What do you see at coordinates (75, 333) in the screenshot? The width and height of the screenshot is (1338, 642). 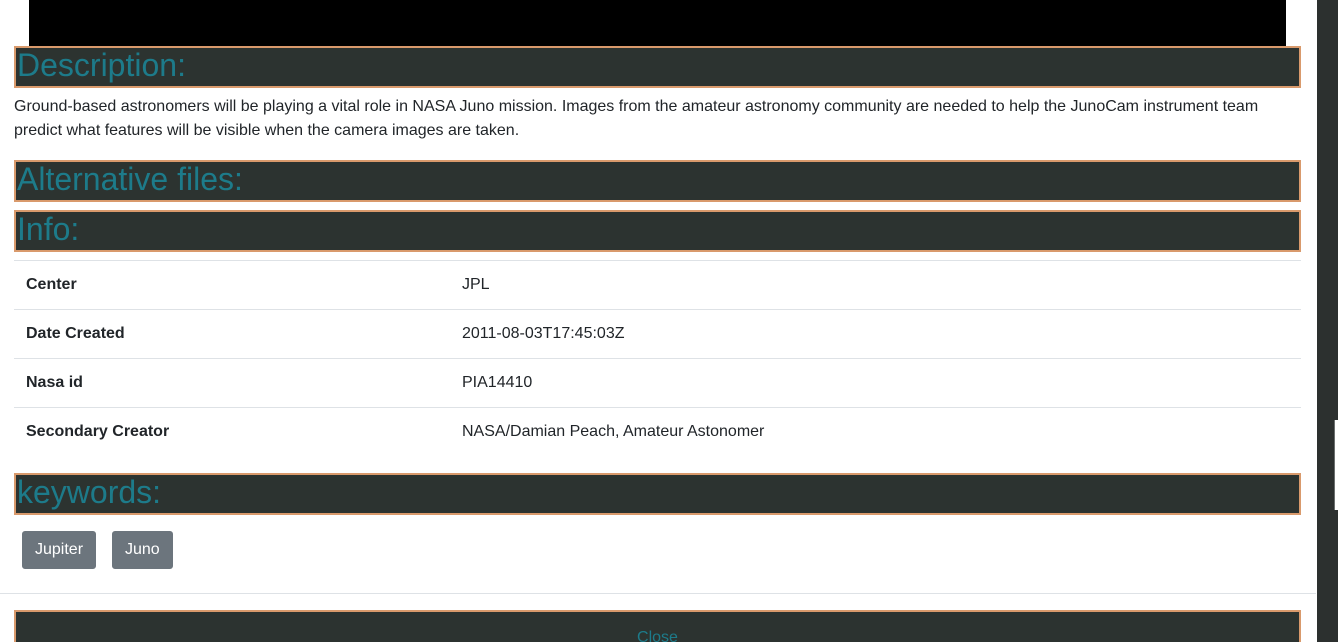 I see `info-key: Date Created` at bounding box center [75, 333].